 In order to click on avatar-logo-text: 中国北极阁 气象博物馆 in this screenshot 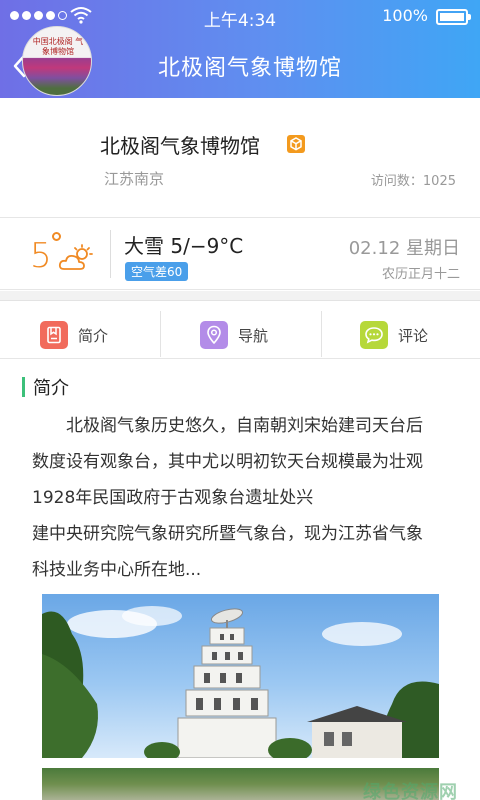, I will do `click(58, 46)`.